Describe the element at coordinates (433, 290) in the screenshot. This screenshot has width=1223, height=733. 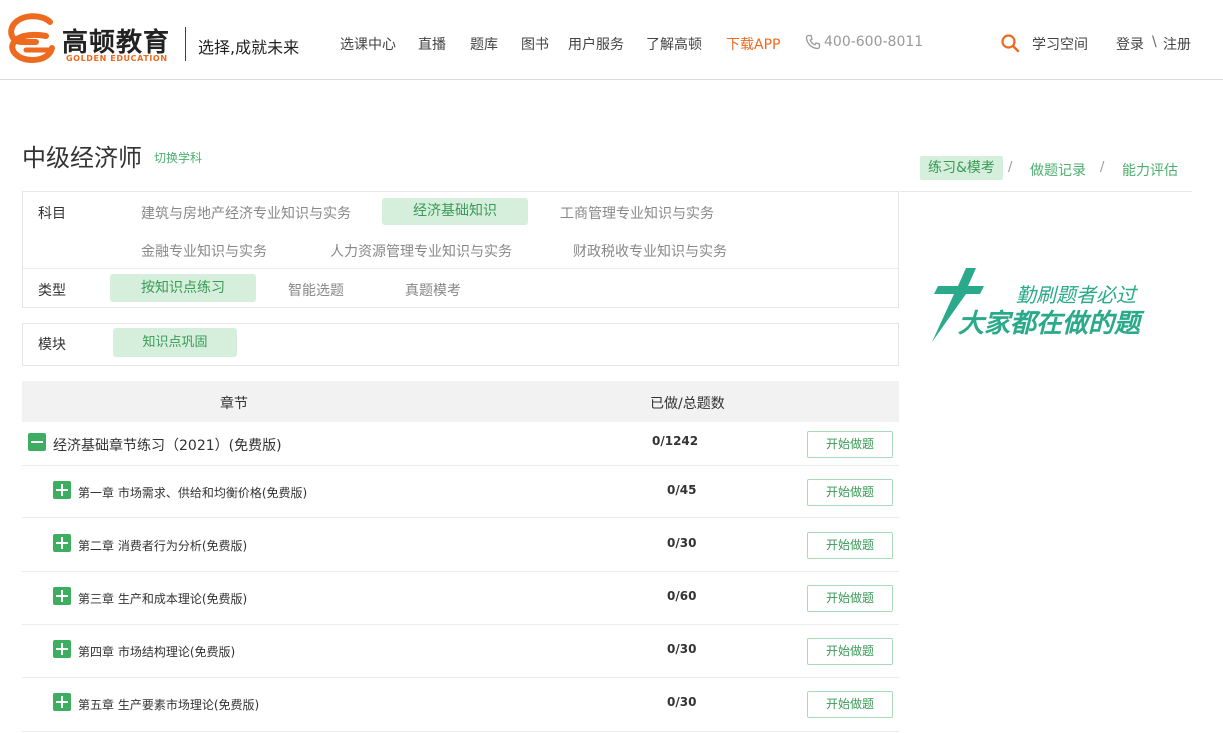
I see `type-option: 真题模考` at that location.